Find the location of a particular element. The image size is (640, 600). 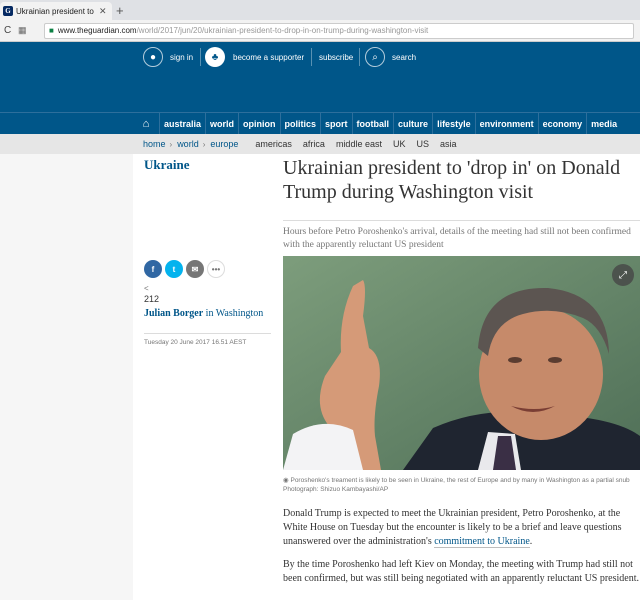

nav-item-lifestyle: lifestyle is located at coordinates (453, 124).